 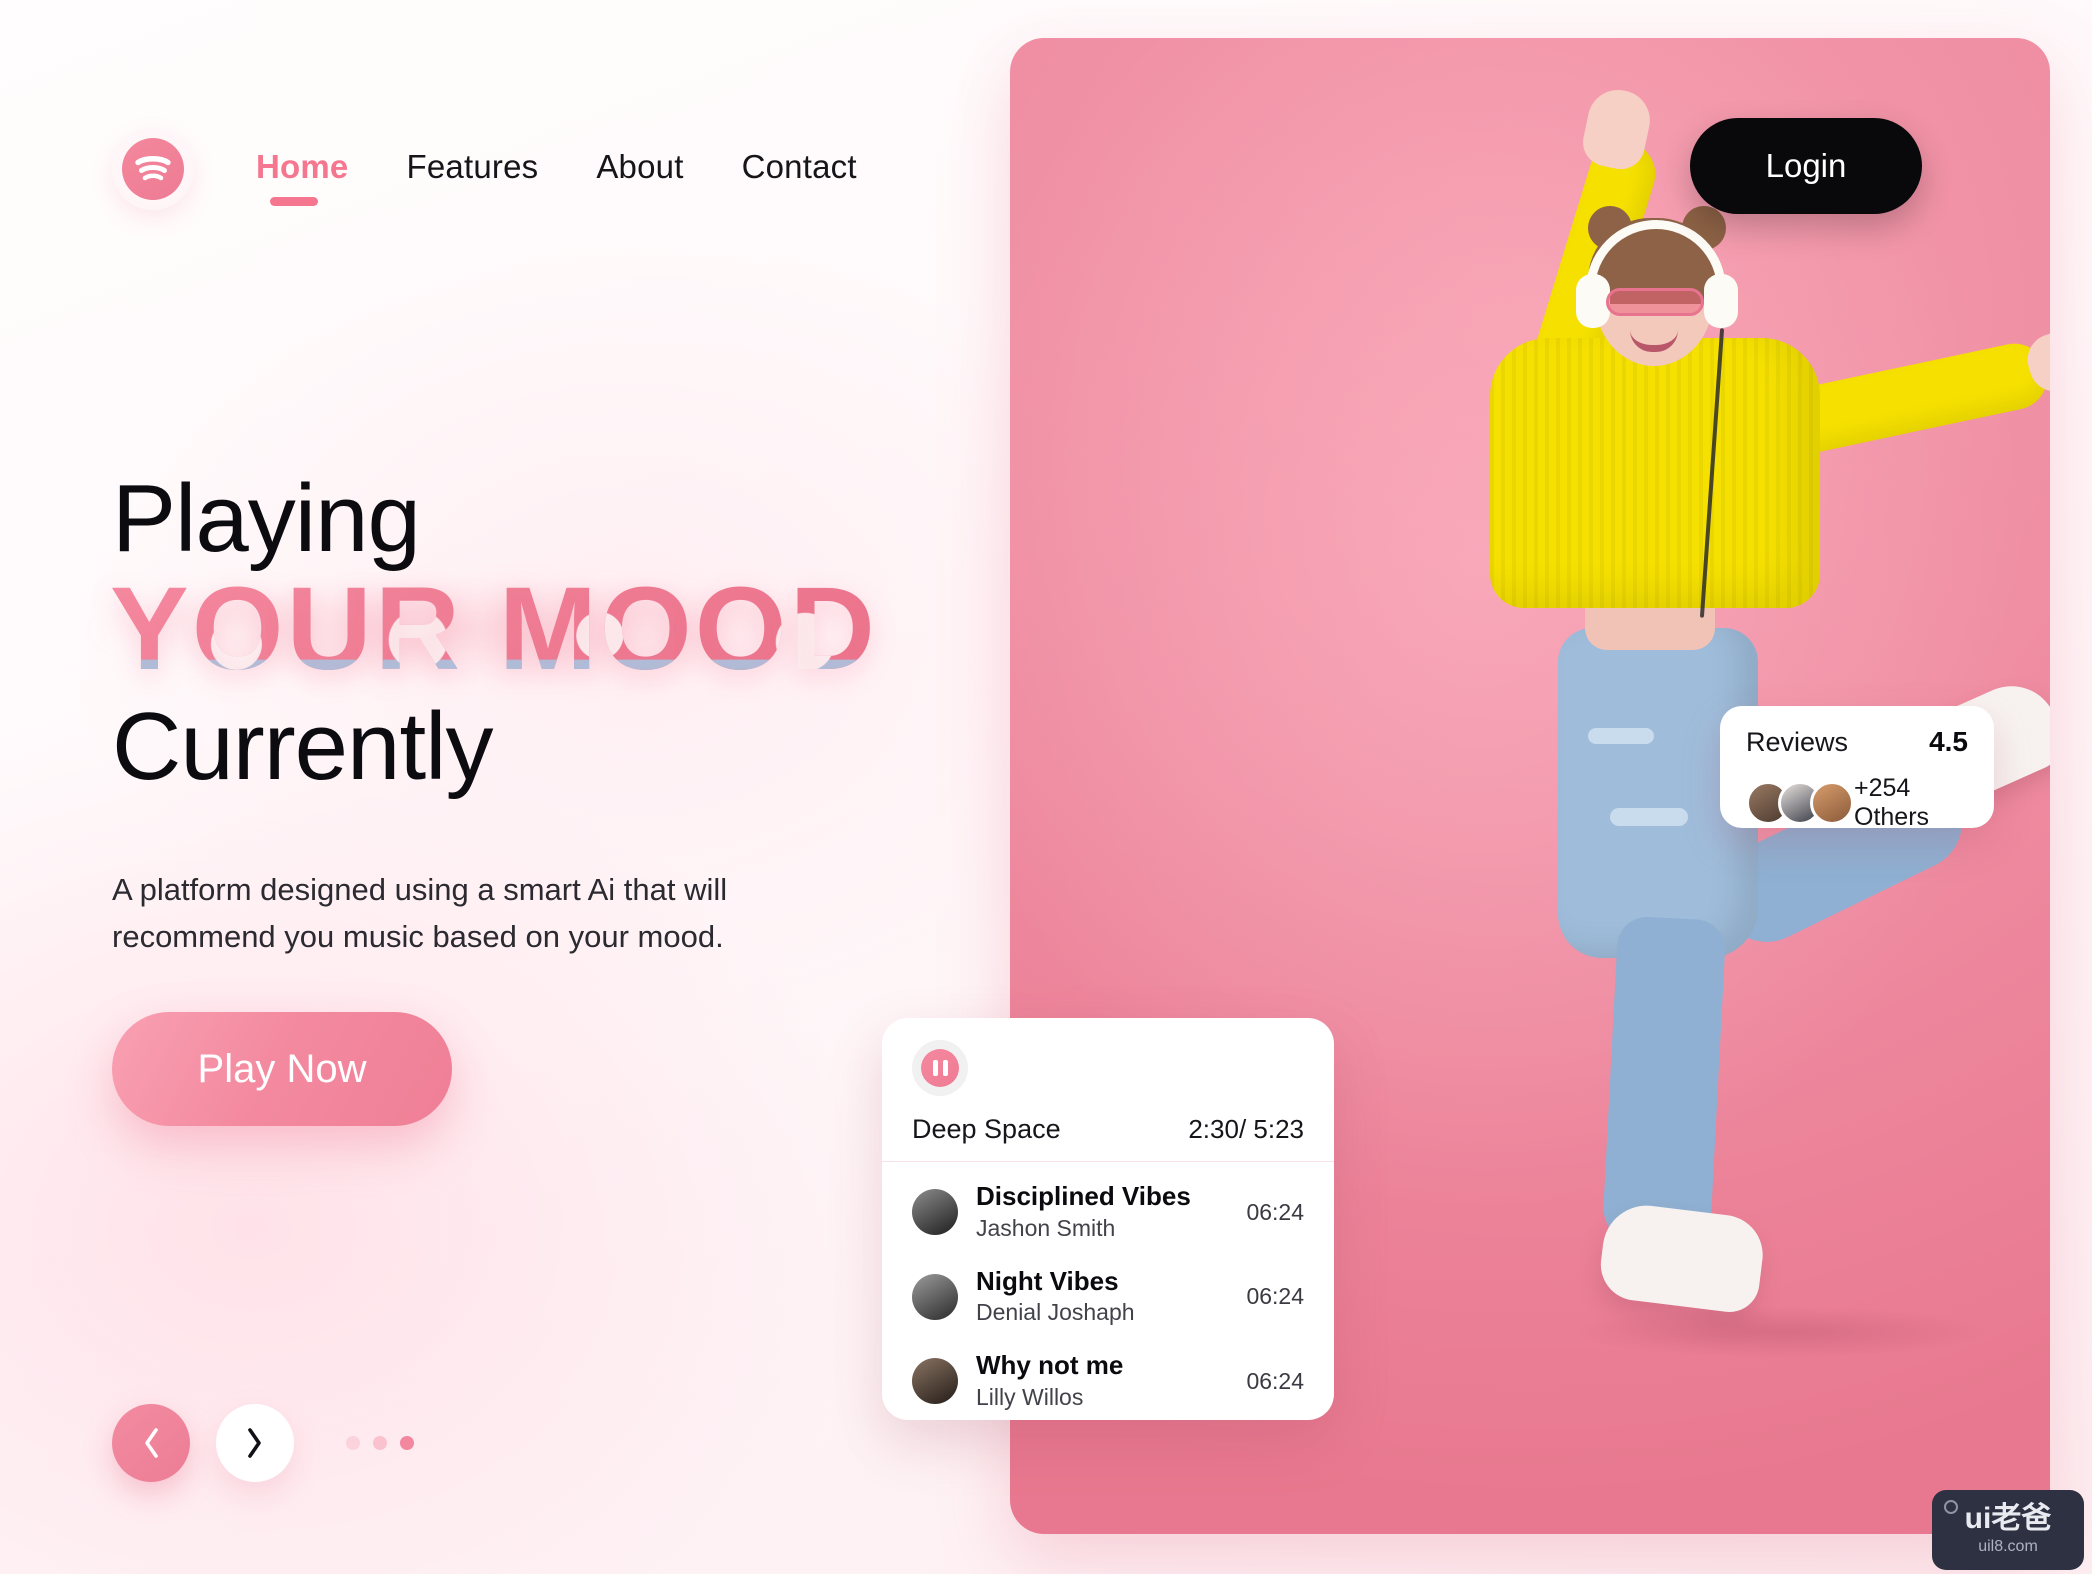 I want to click on track-name: Night Vibes, so click(x=1047, y=1280).